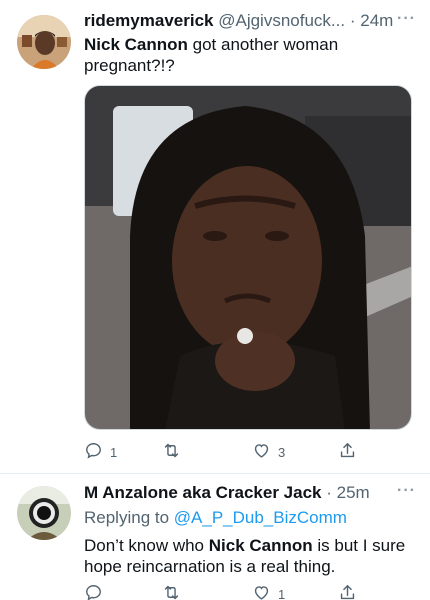 The width and height of the screenshot is (430, 600). What do you see at coordinates (353, 492) in the screenshot?
I see `timestamp: 25m` at bounding box center [353, 492].